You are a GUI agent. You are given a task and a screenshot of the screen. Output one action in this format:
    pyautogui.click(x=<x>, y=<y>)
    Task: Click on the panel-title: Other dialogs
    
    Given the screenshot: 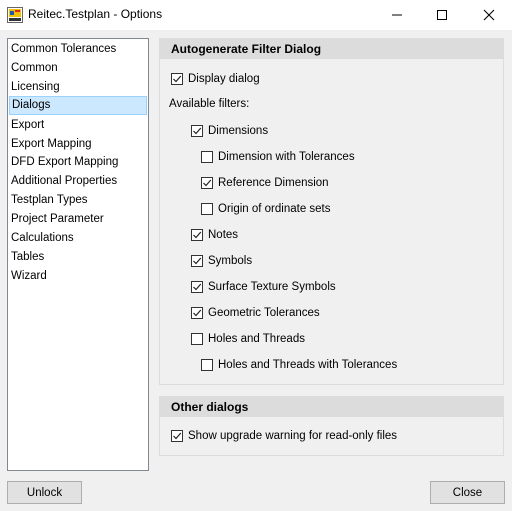 What is the action you would take?
    pyautogui.click(x=331, y=407)
    